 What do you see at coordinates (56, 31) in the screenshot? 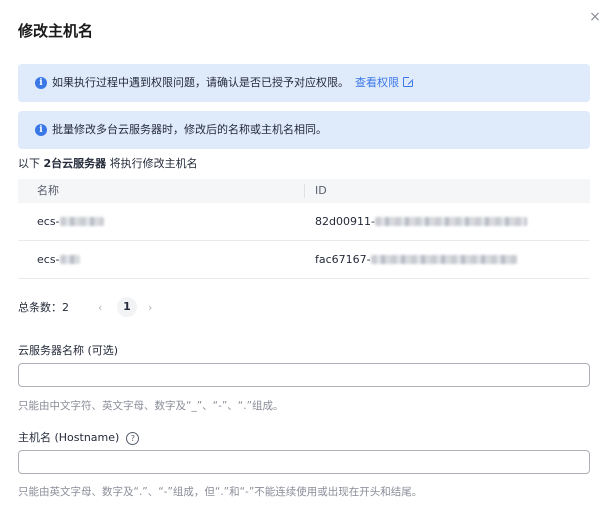
I see `dialog-title: 修改主机名` at bounding box center [56, 31].